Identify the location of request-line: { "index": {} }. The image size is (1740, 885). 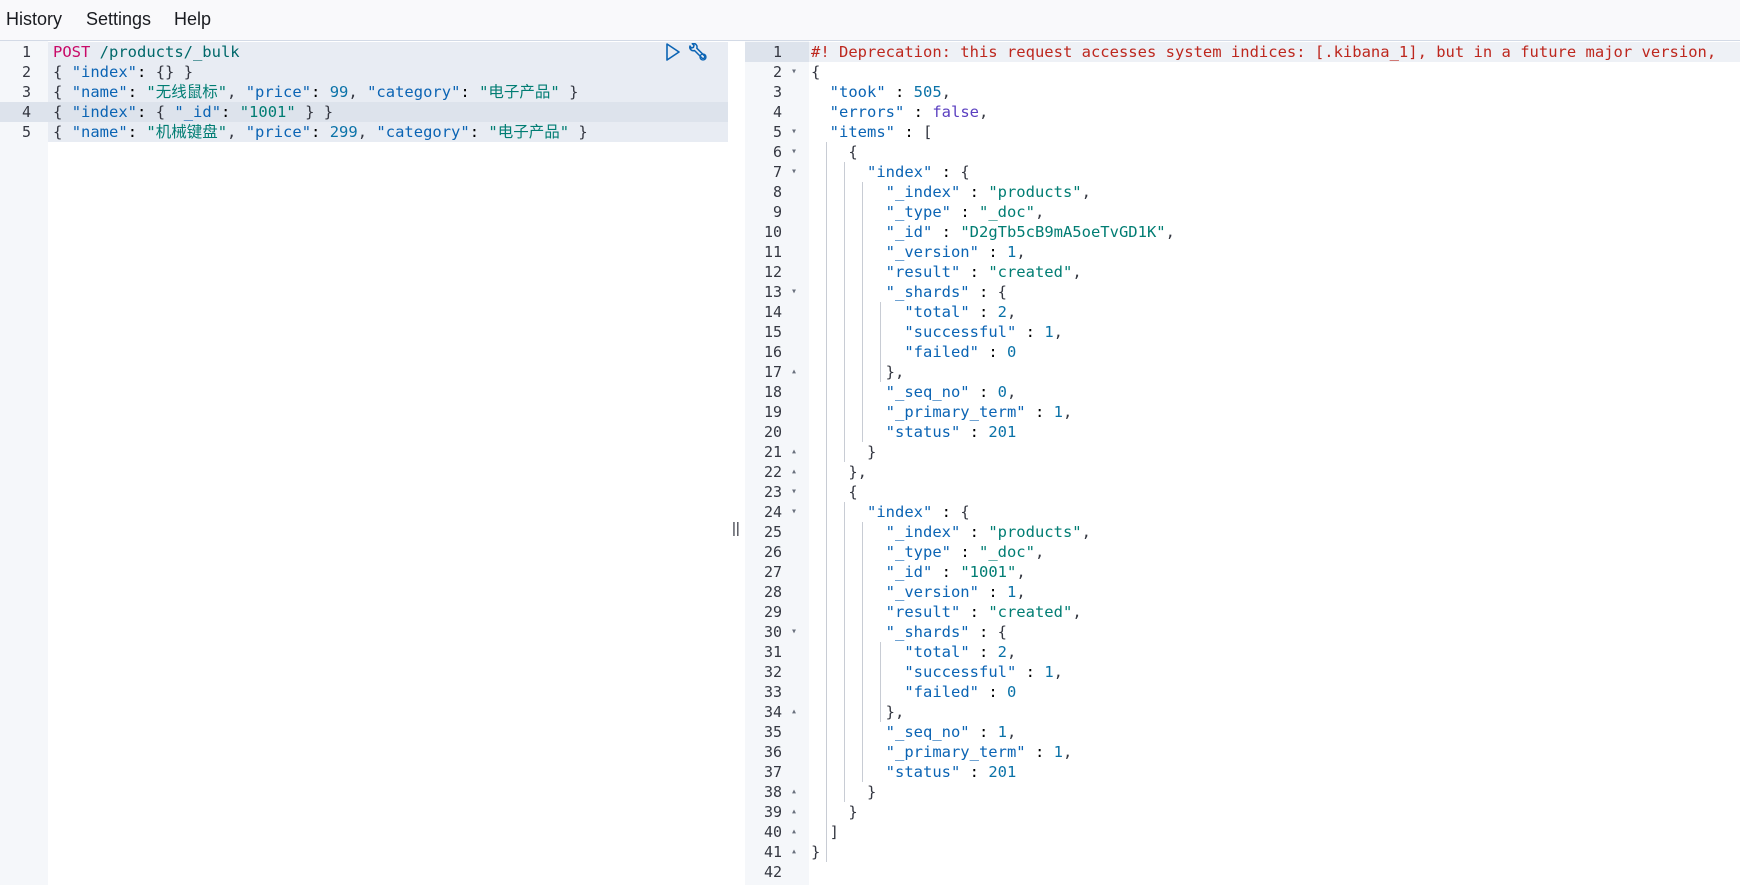
(390, 72).